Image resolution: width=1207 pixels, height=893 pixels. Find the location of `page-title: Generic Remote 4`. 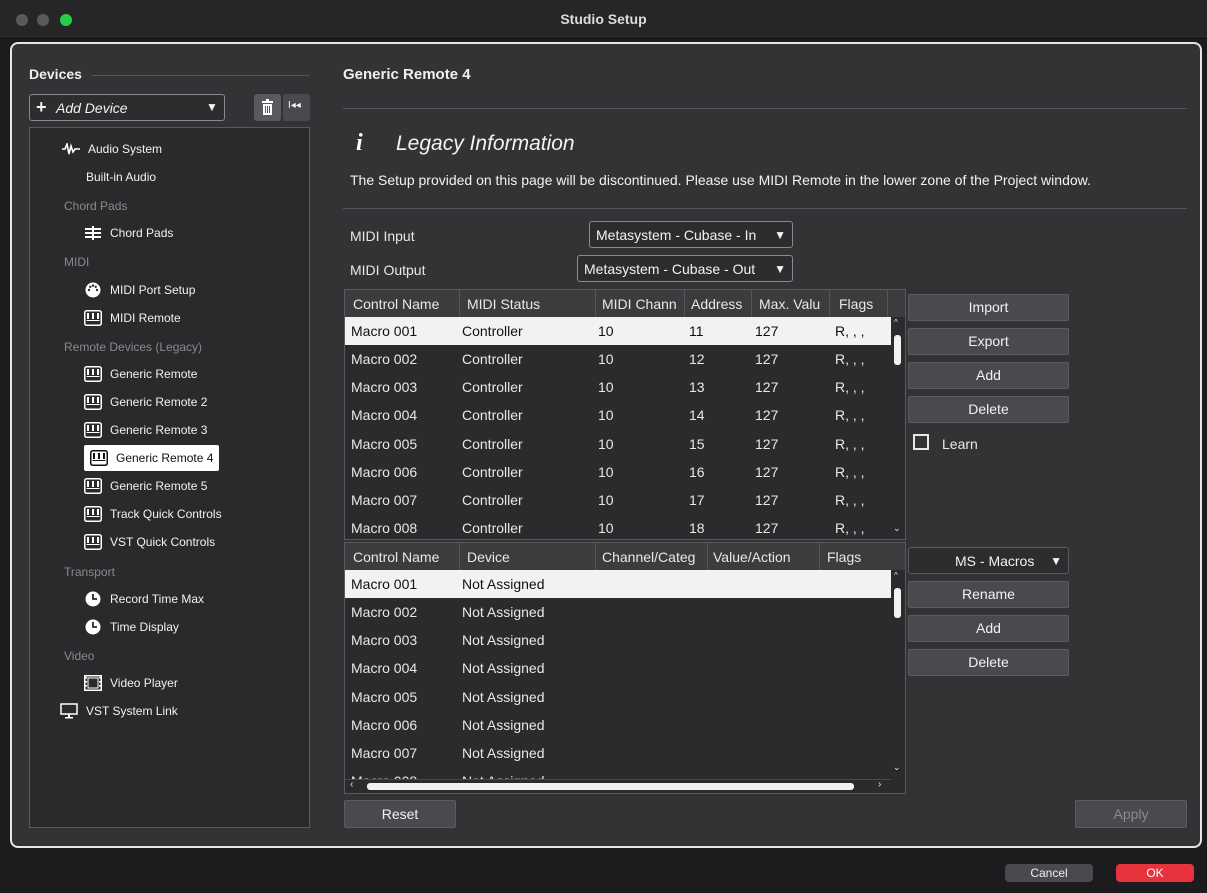

page-title: Generic Remote 4 is located at coordinates (407, 74).